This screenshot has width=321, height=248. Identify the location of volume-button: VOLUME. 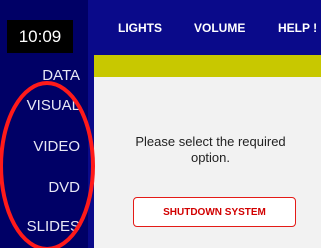
(219, 28).